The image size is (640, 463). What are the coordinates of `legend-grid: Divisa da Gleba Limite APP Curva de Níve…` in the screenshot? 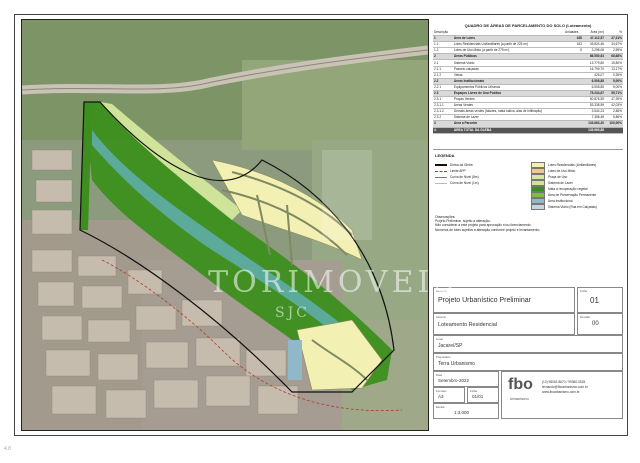 It's located at (528, 186).